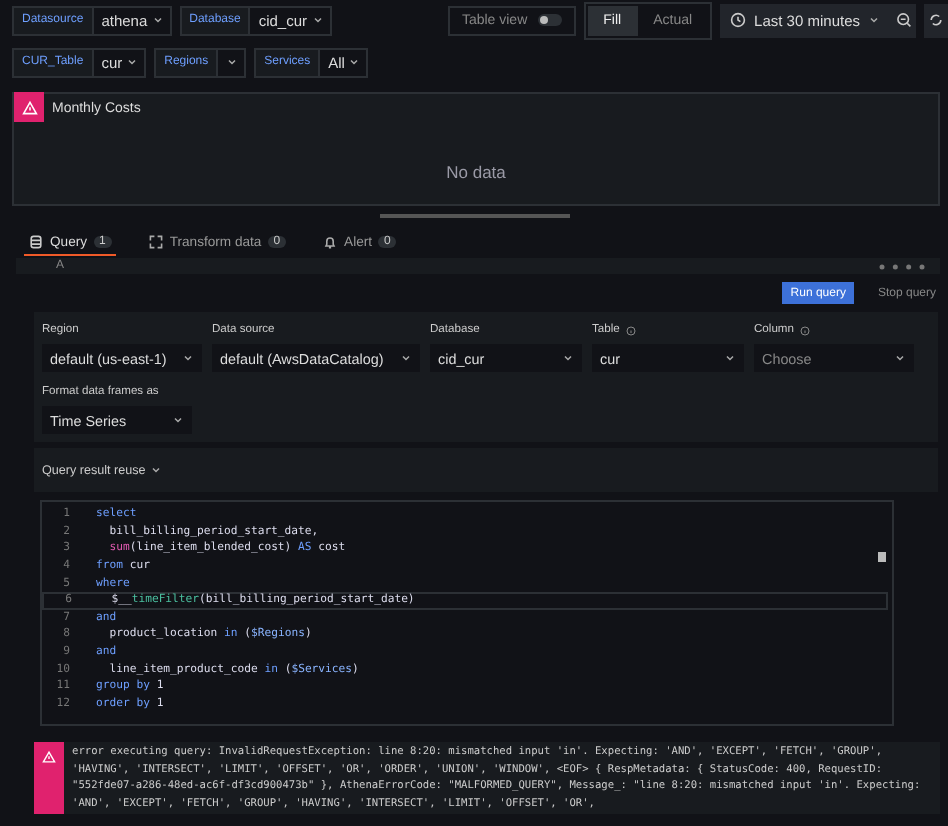 The image size is (948, 826). I want to click on zoom-out-icon, so click(903, 20).